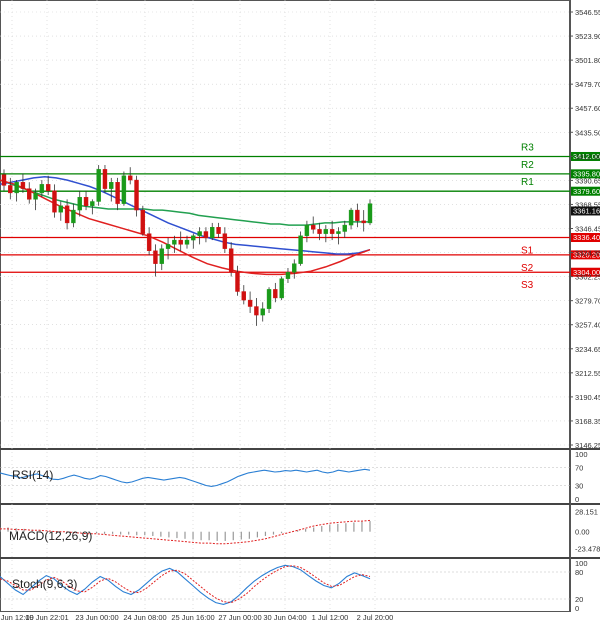 Image resolution: width=600 pixels, height=623 pixels. Describe the element at coordinates (587, 229) in the screenshot. I see `price-tick-label: 3346.45` at that location.